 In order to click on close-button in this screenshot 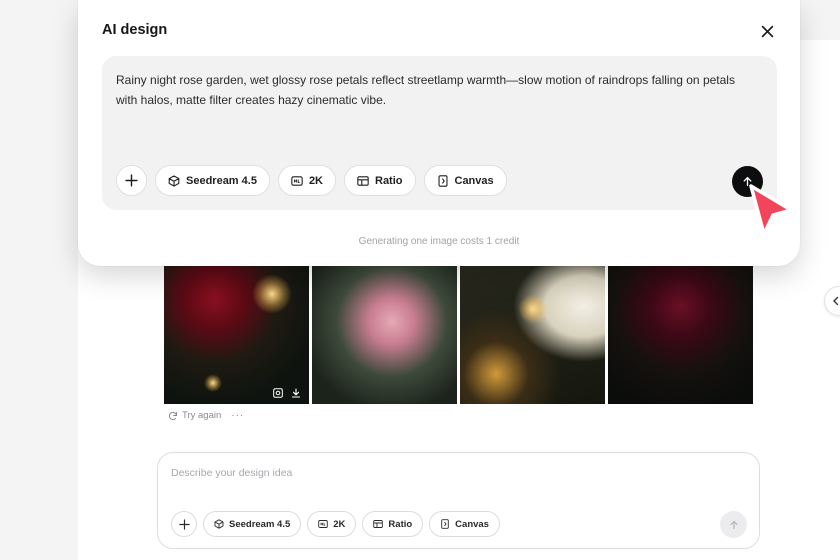, I will do `click(767, 31)`.